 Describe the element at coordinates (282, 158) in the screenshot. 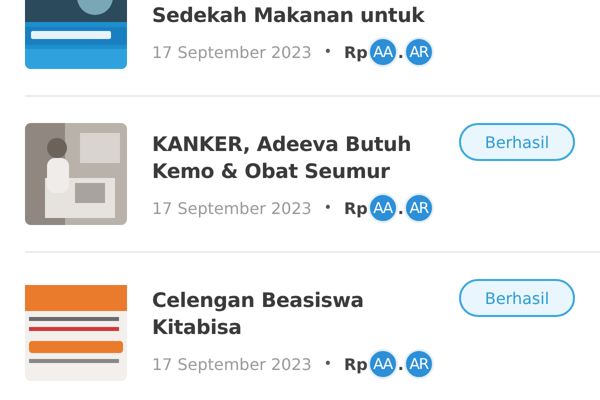

I see `campaign-title: KANKER, Adeeva Butuh Kemo & Obat Seumur` at that location.